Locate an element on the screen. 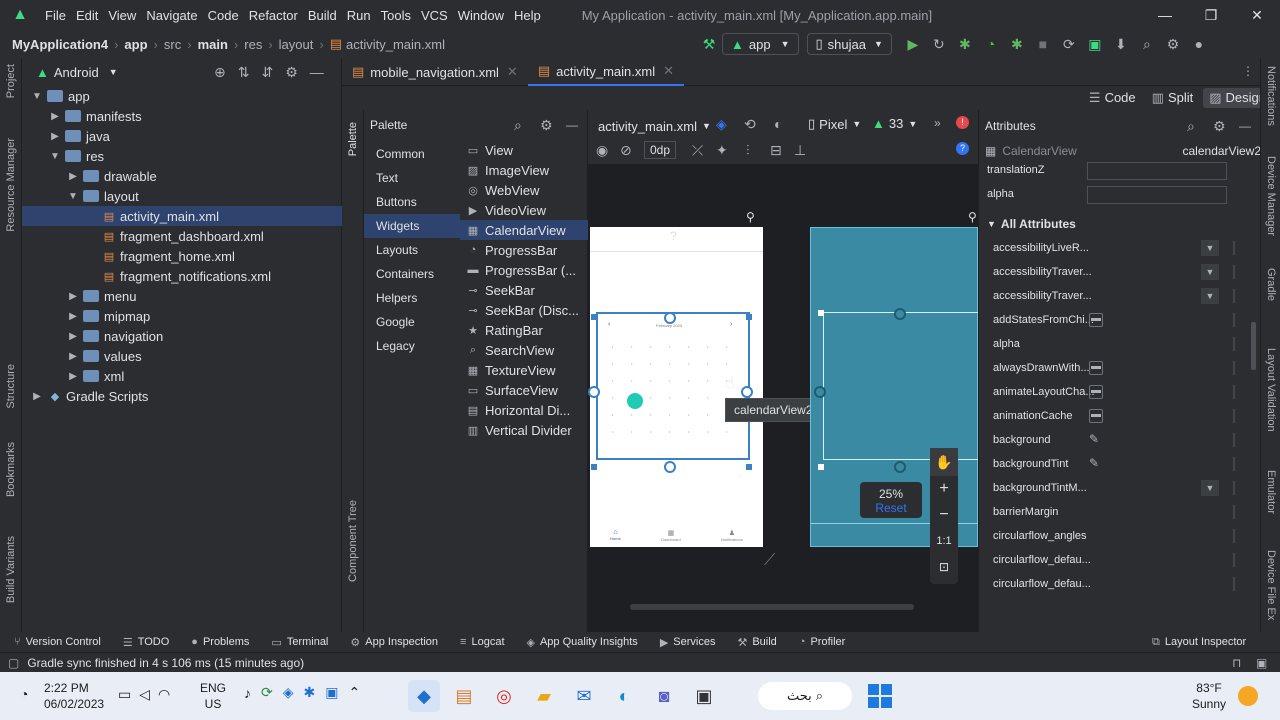  menu-item-refactor: Refactor is located at coordinates (273, 15).